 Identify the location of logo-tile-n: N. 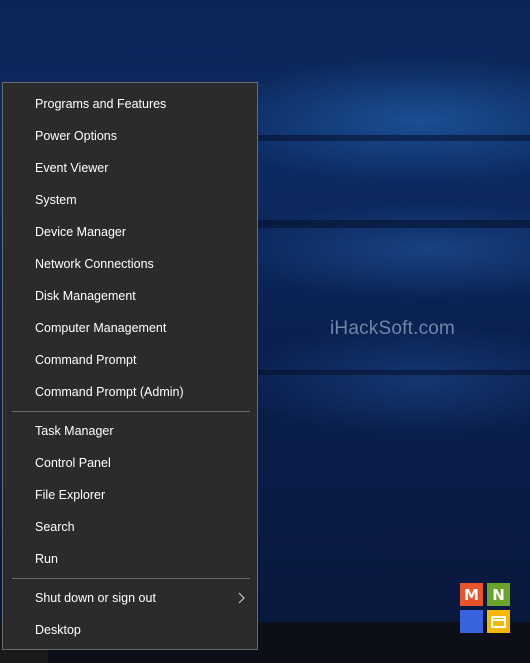
(498, 594).